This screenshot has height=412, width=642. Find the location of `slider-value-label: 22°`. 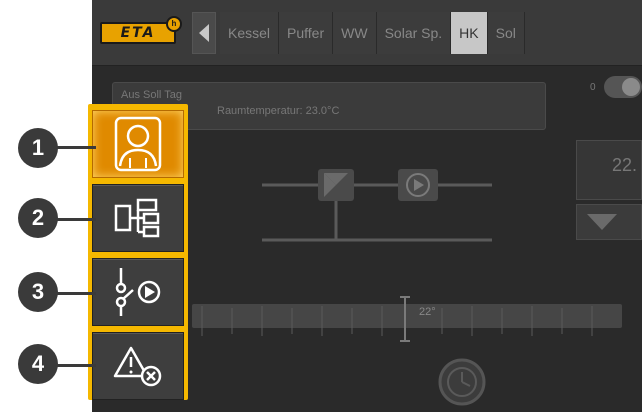

slider-value-label: 22° is located at coordinates (427, 312).